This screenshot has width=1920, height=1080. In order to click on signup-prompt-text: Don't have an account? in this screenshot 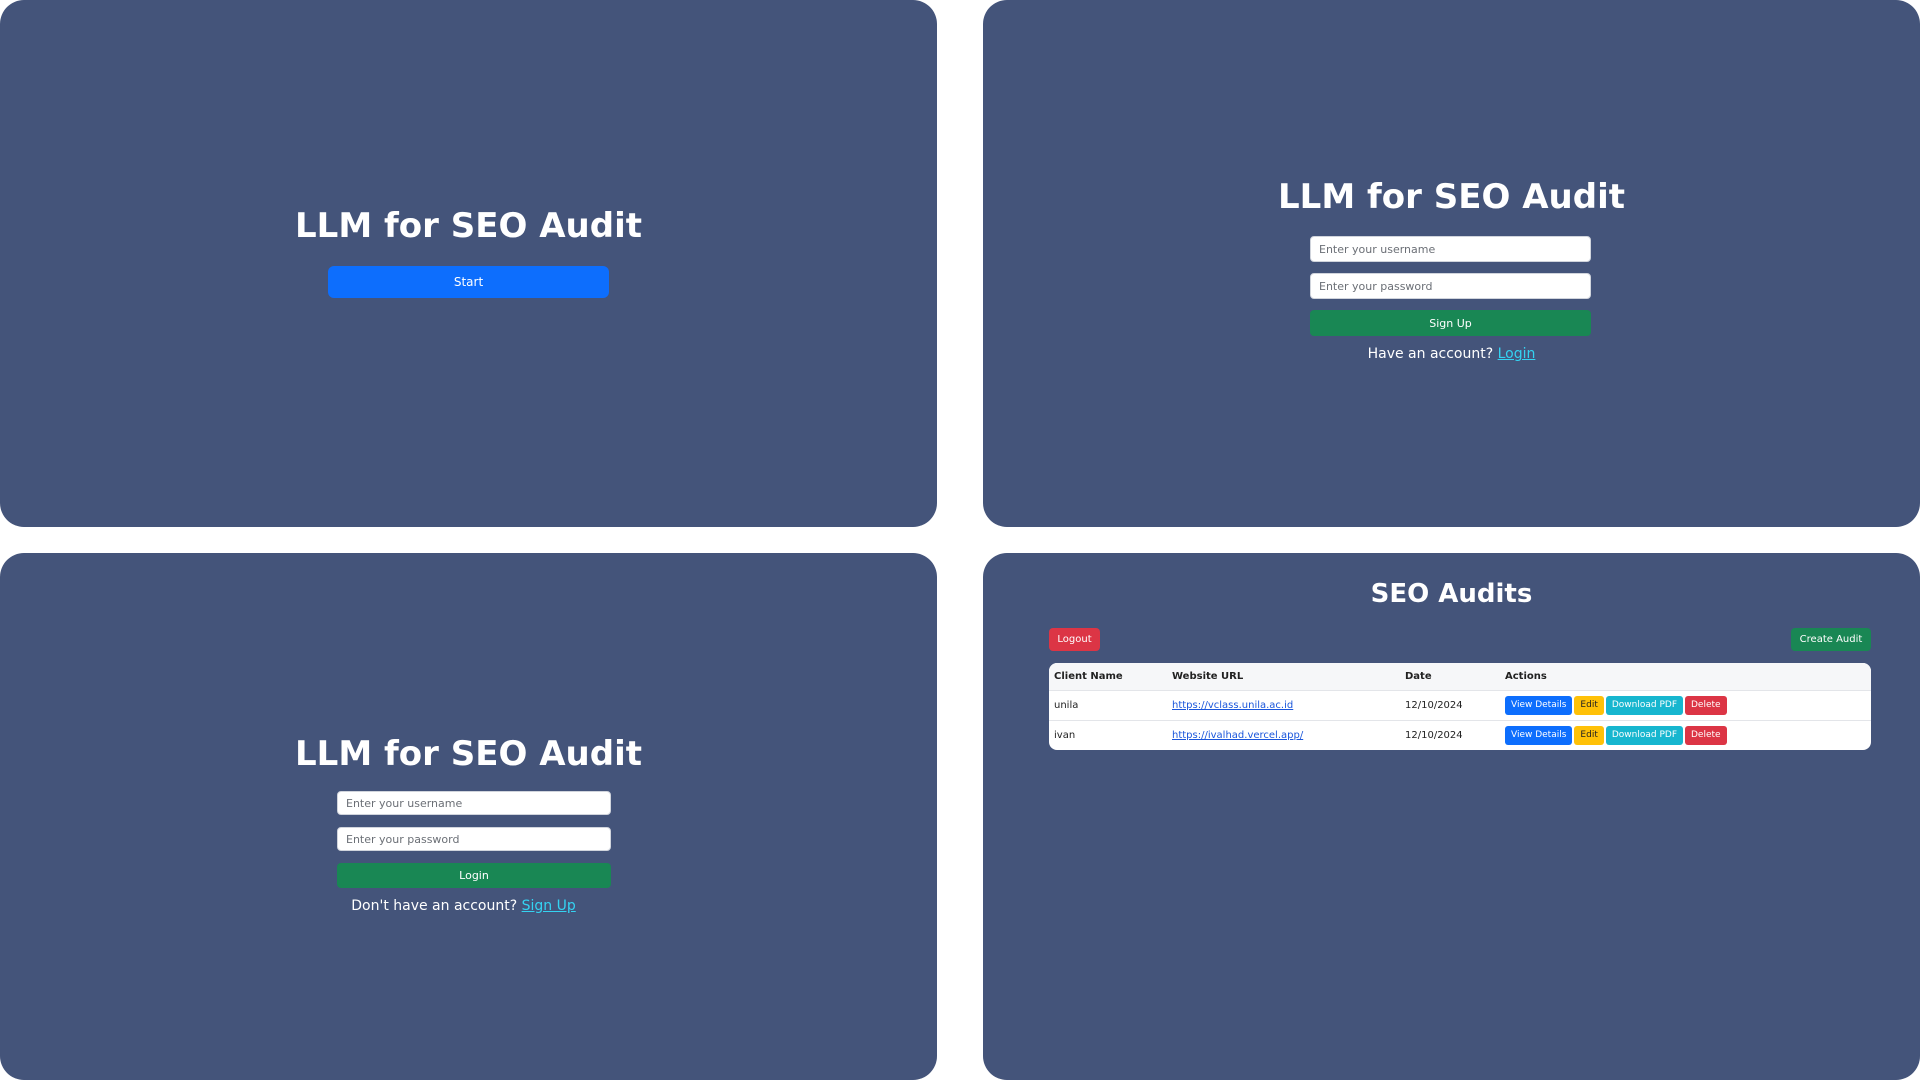, I will do `click(434, 906)`.